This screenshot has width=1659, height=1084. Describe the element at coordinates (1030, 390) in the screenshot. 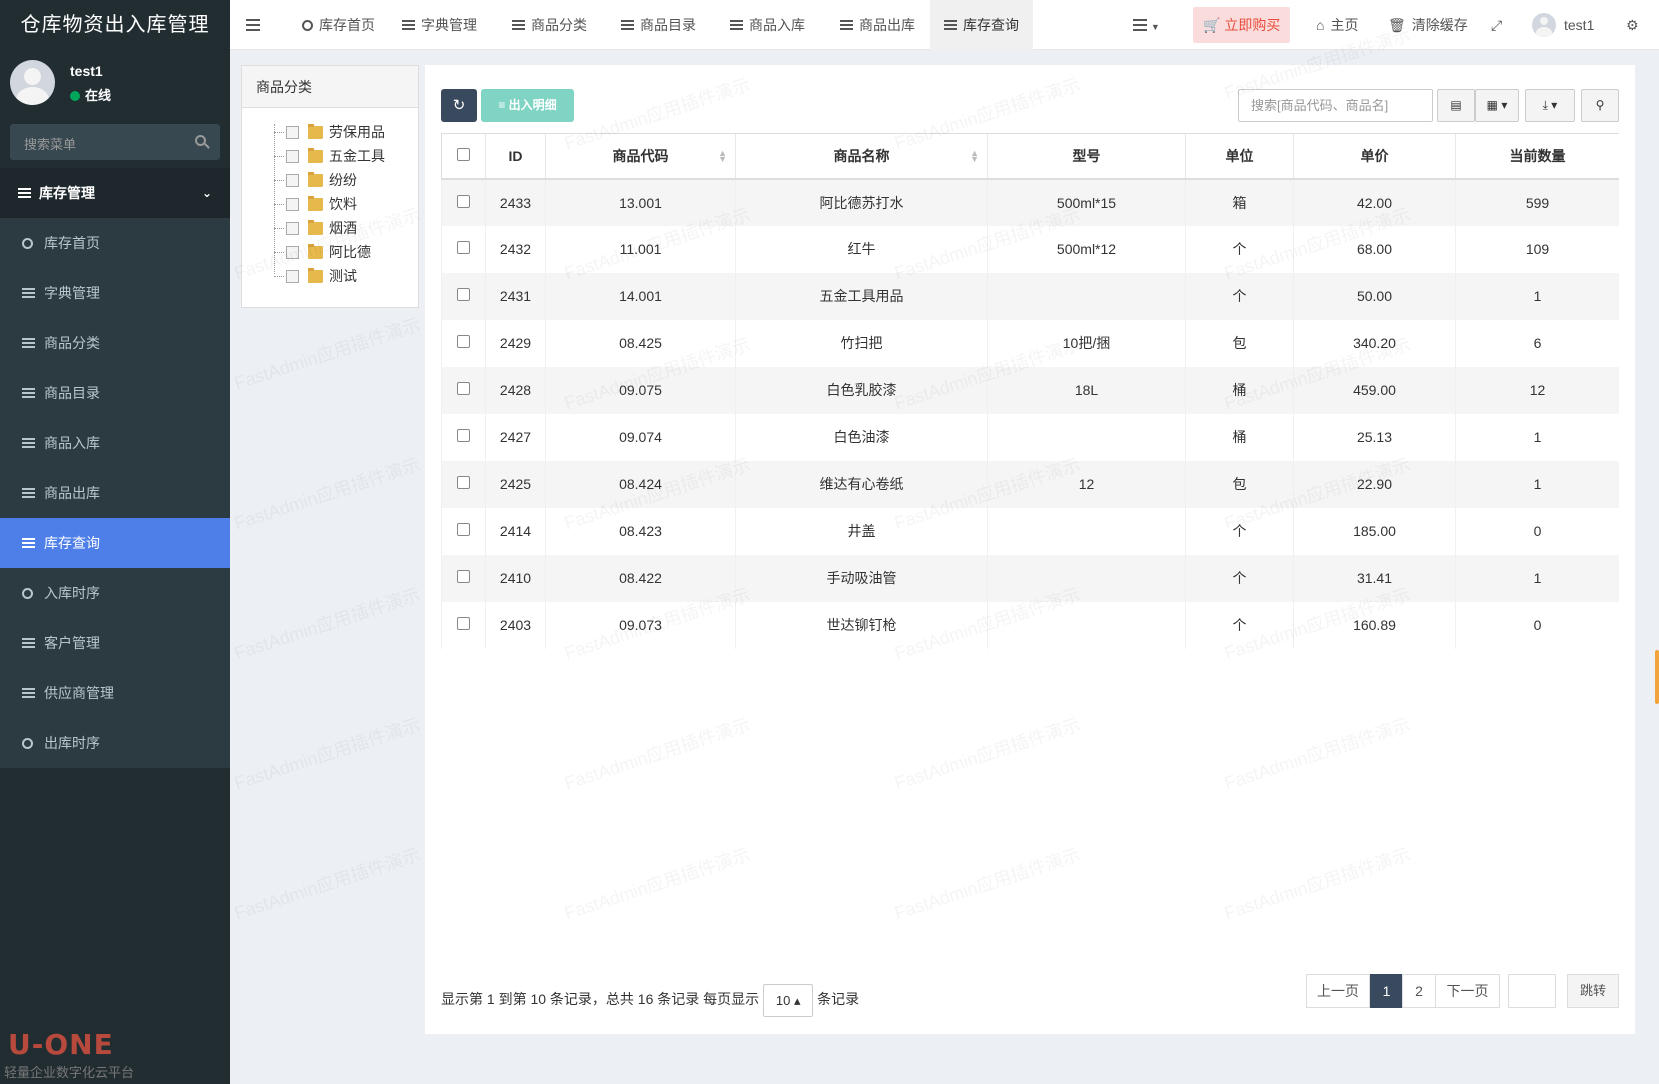

I see `table-row: 2428 09.075 白色乳胶漆 18L 桶 459.00 12` at that location.